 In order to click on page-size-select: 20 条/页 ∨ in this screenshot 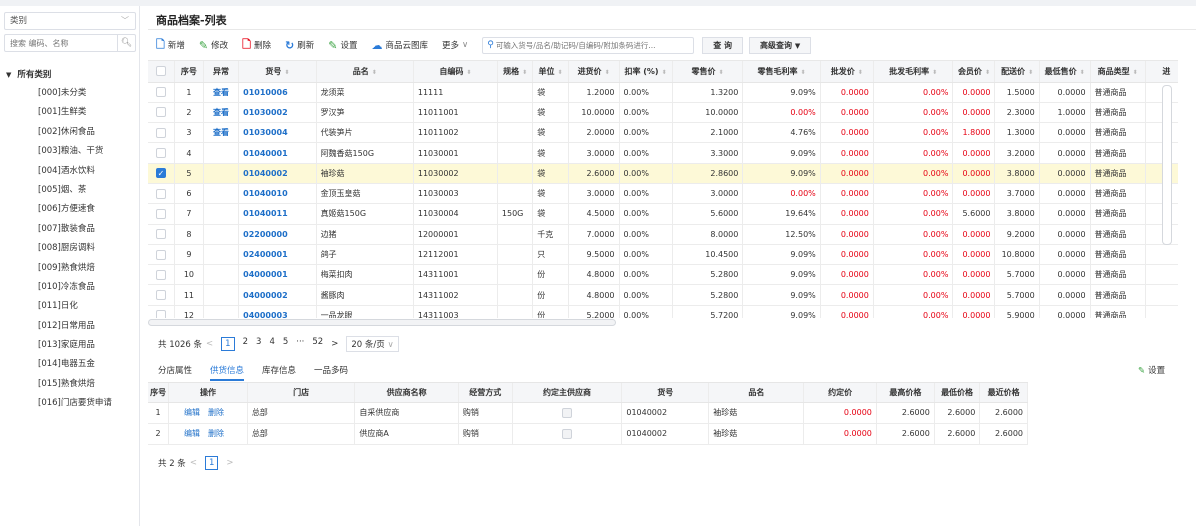, I will do `click(372, 344)`.